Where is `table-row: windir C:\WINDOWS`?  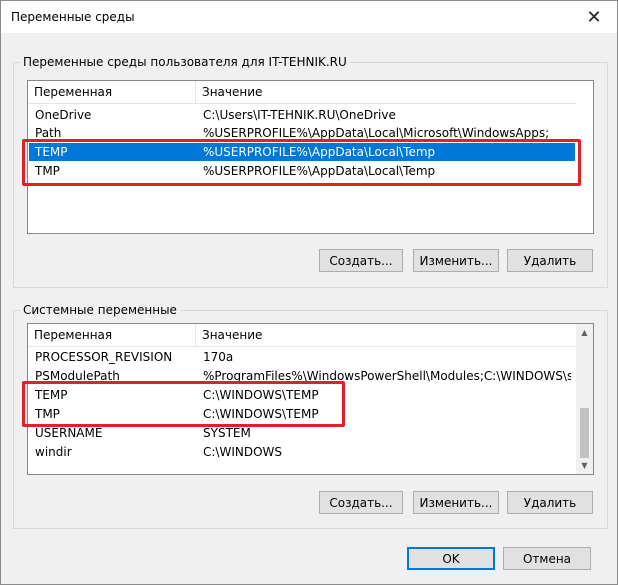 table-row: windir C:\WINDOWS is located at coordinates (302, 452).